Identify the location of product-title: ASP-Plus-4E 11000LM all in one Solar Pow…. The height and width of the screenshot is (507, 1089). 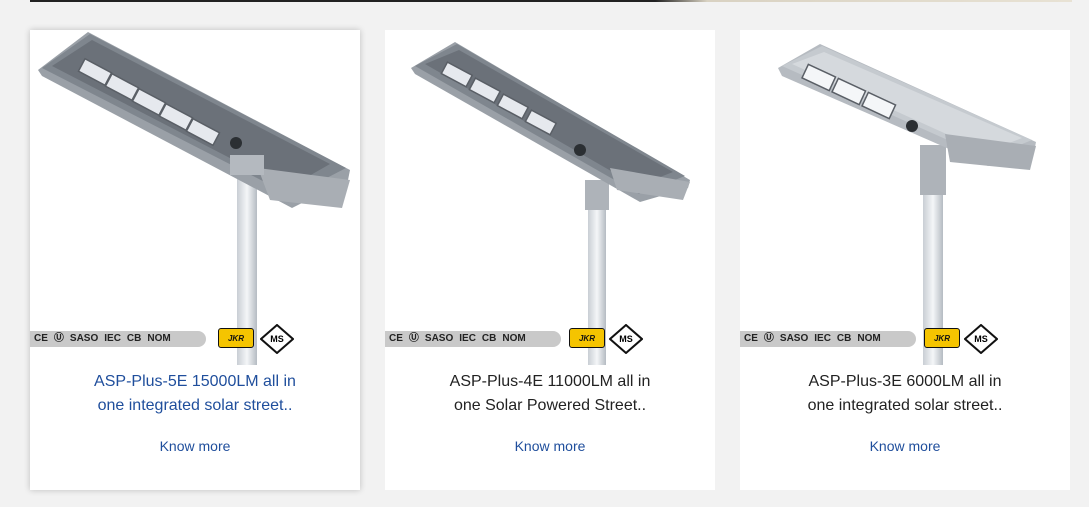
(550, 394).